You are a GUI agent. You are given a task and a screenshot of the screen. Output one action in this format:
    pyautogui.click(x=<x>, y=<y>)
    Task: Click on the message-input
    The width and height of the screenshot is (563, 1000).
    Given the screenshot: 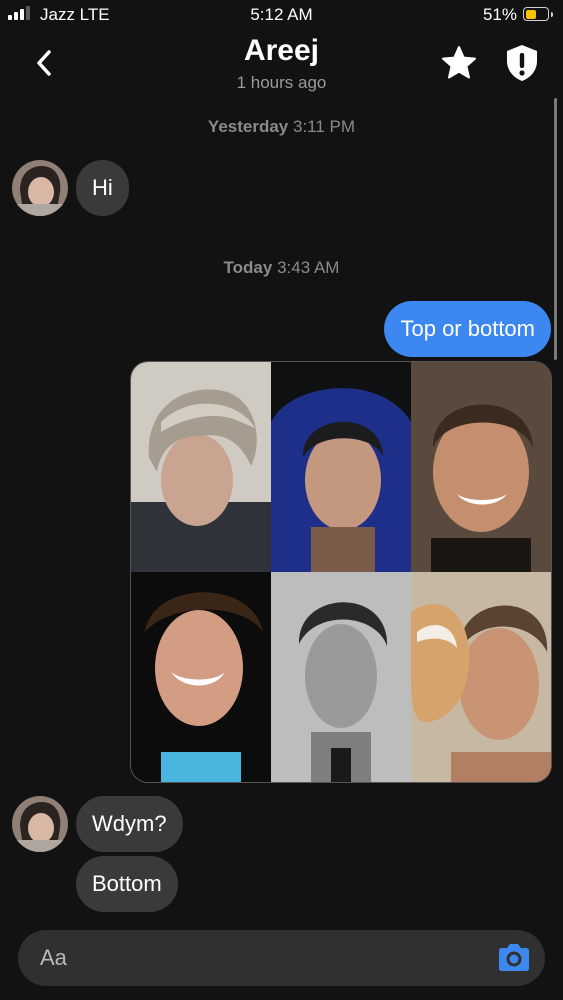 What is the action you would take?
    pyautogui.click(x=260, y=958)
    